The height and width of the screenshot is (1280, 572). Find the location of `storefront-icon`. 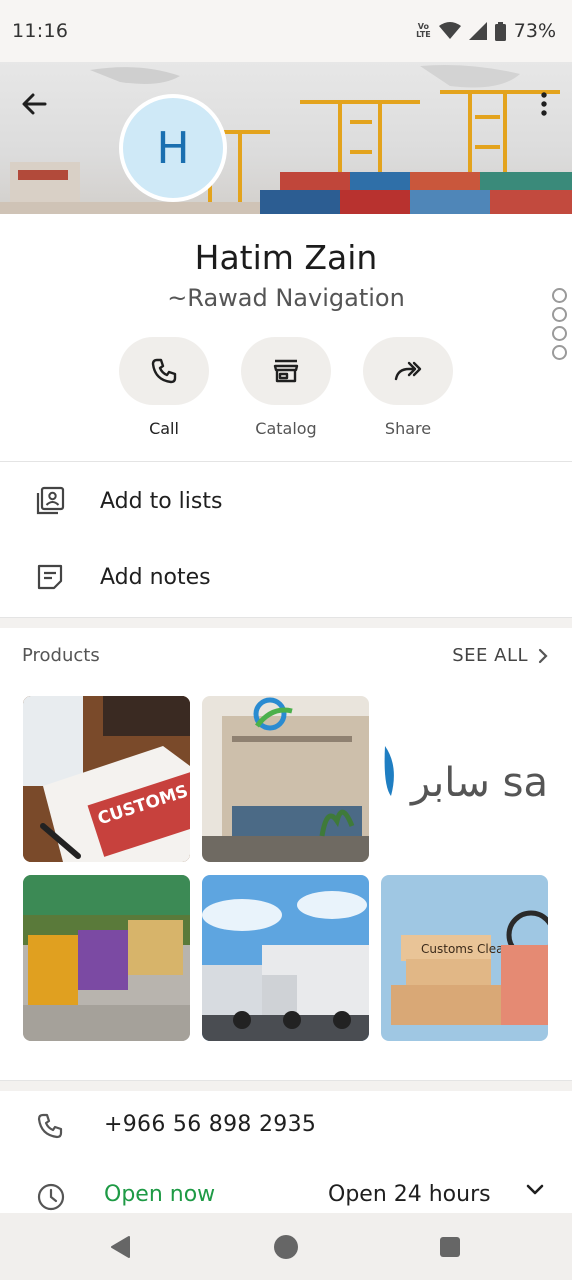

storefront-icon is located at coordinates (286, 371).